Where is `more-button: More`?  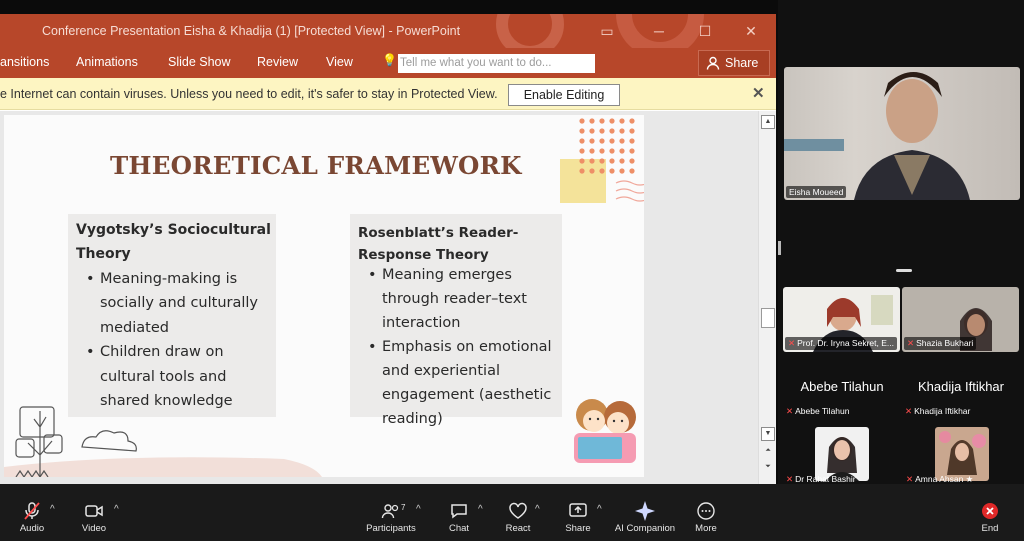 more-button: More is located at coordinates (706, 512).